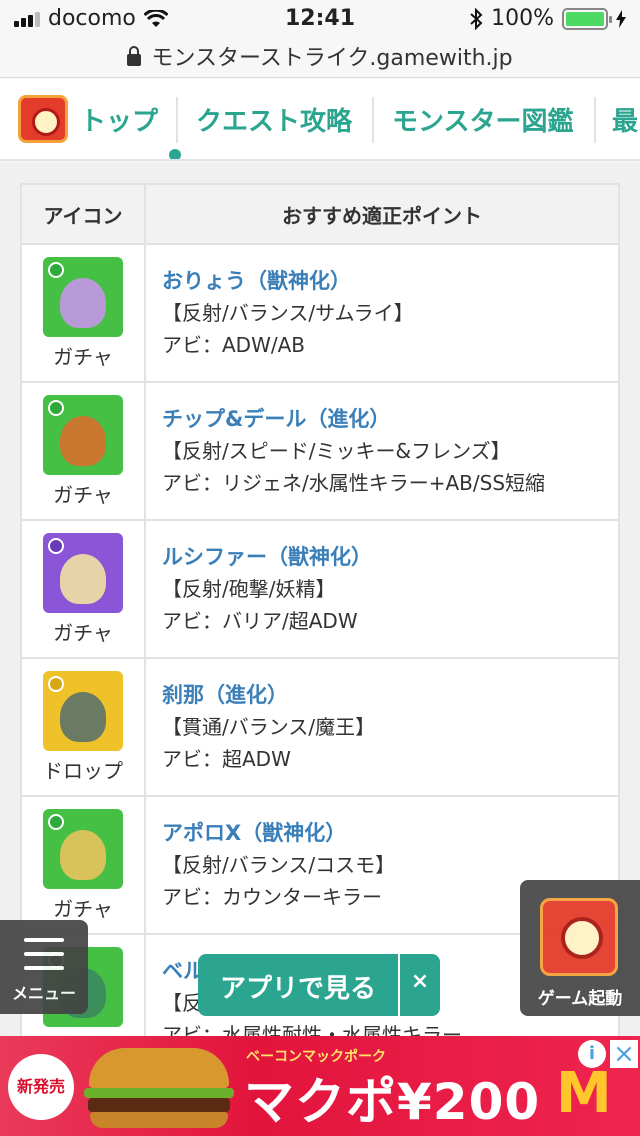  Describe the element at coordinates (134, 56) in the screenshot. I see `lock-icon` at that location.